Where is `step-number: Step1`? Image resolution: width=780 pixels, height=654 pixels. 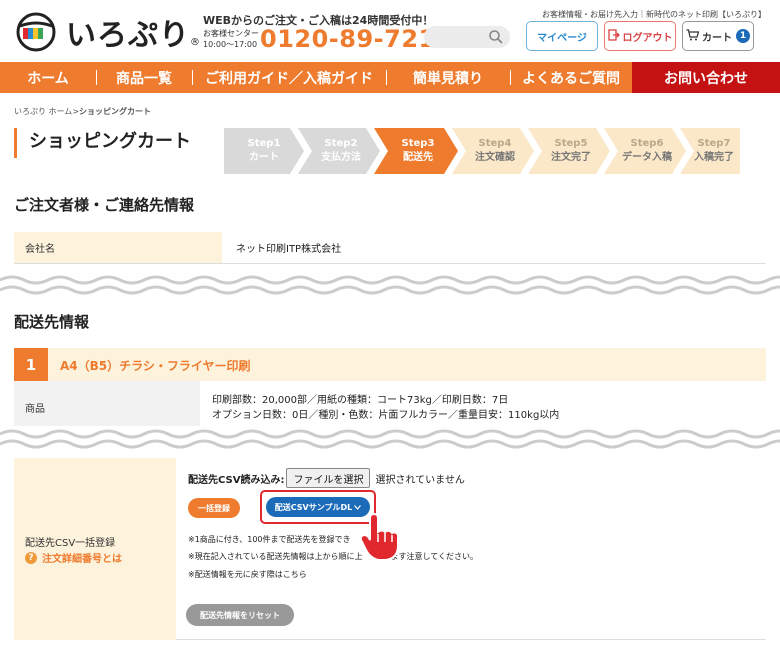 step-number: Step1 is located at coordinates (264, 143).